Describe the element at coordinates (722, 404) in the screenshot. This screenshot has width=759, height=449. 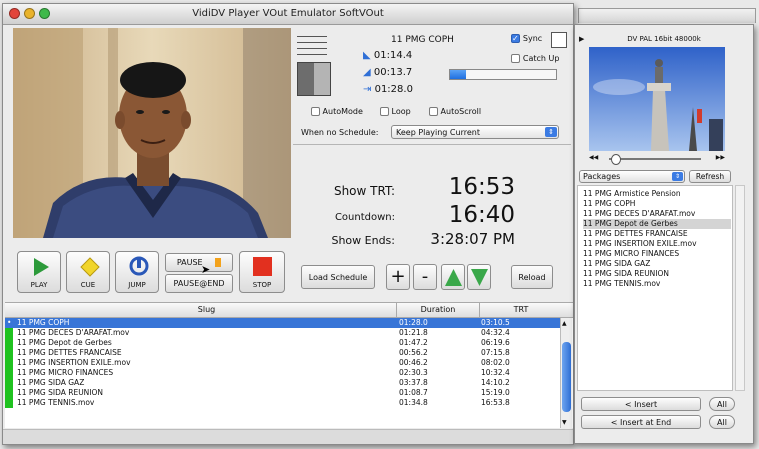
I see `all-button-top: All` at that location.